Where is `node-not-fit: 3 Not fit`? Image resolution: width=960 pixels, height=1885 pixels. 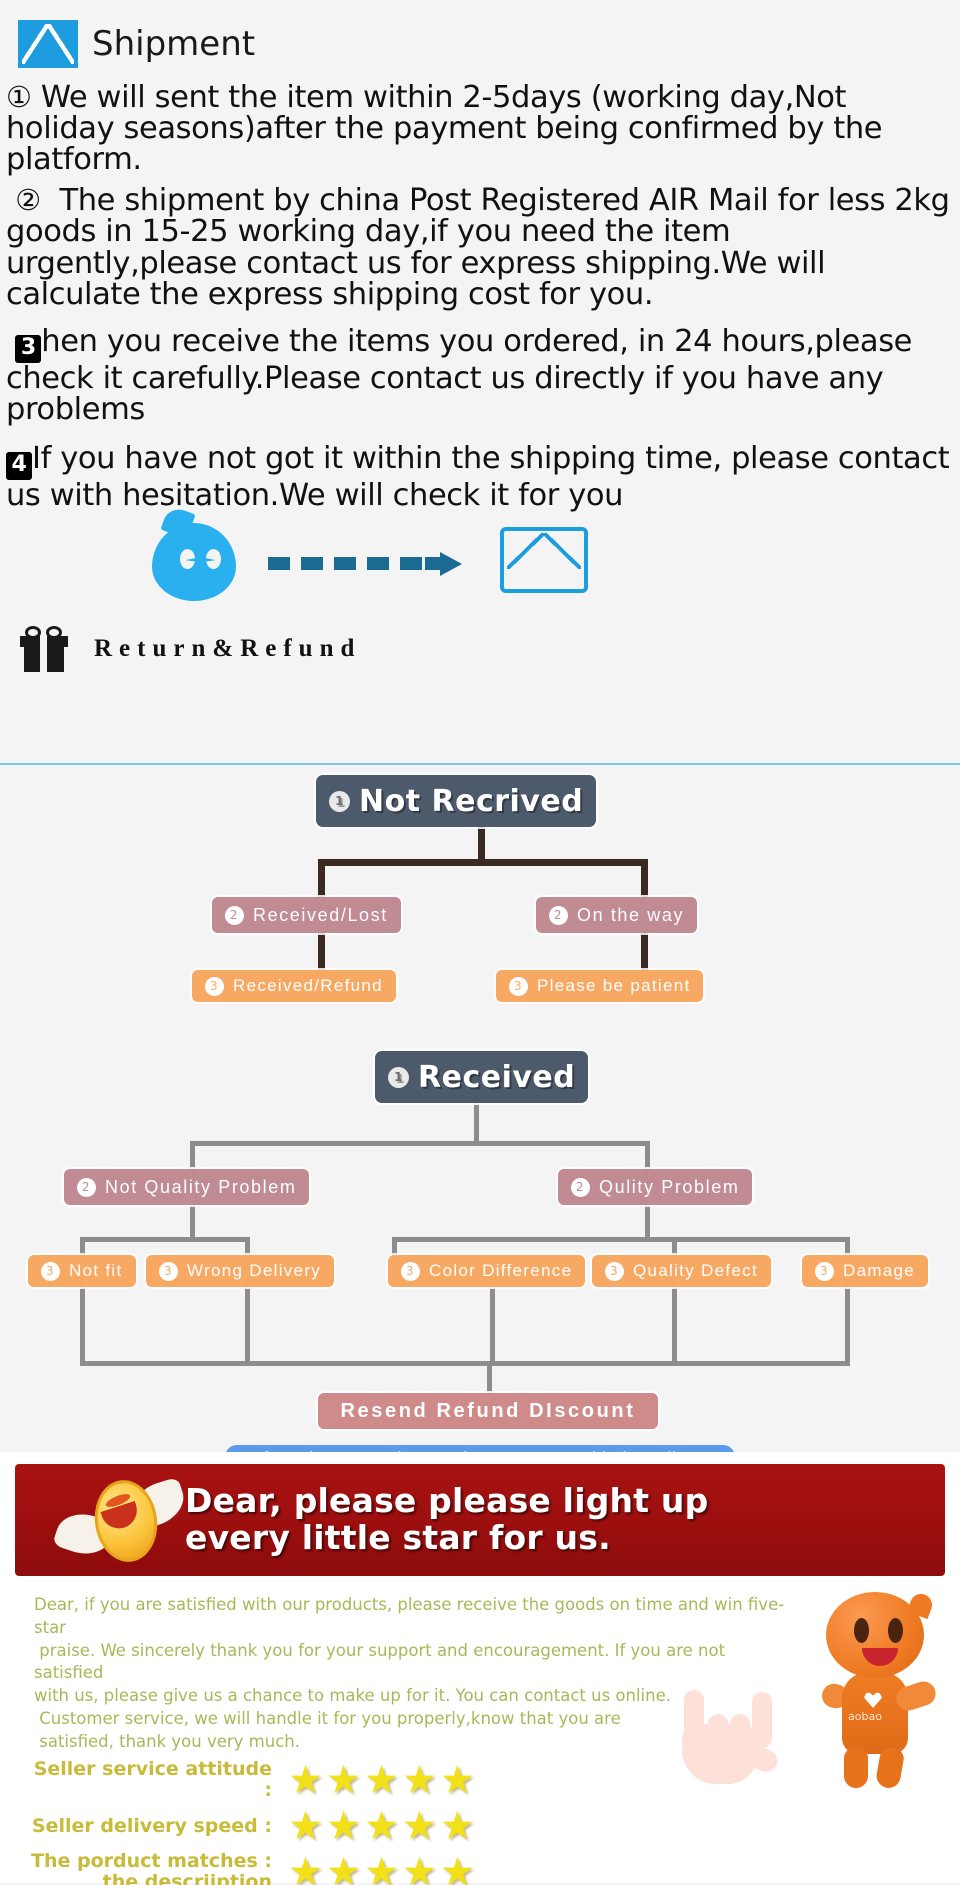 node-not-fit: 3 Not fit is located at coordinates (82, 1271).